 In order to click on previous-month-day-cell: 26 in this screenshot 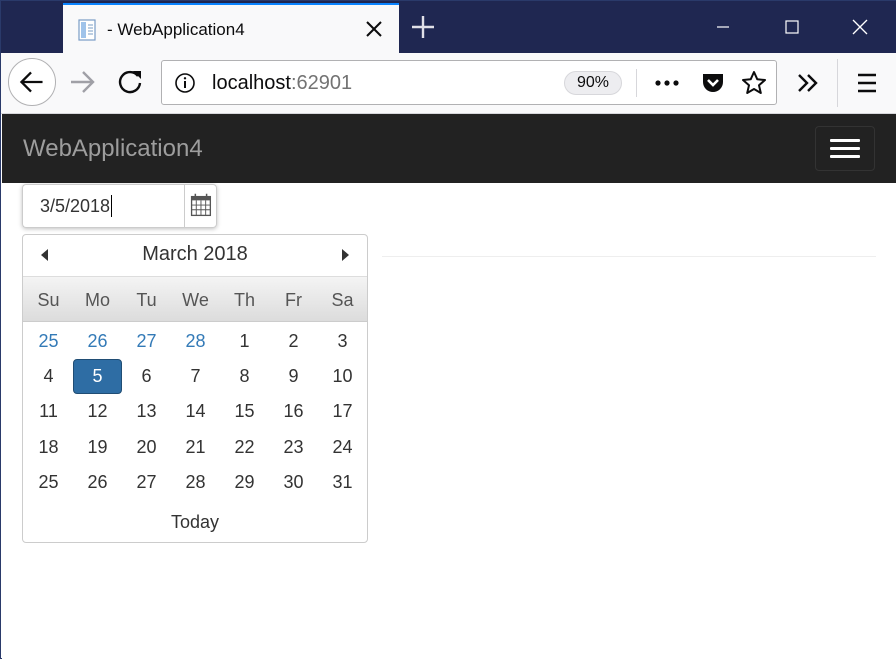, I will do `click(97, 341)`.